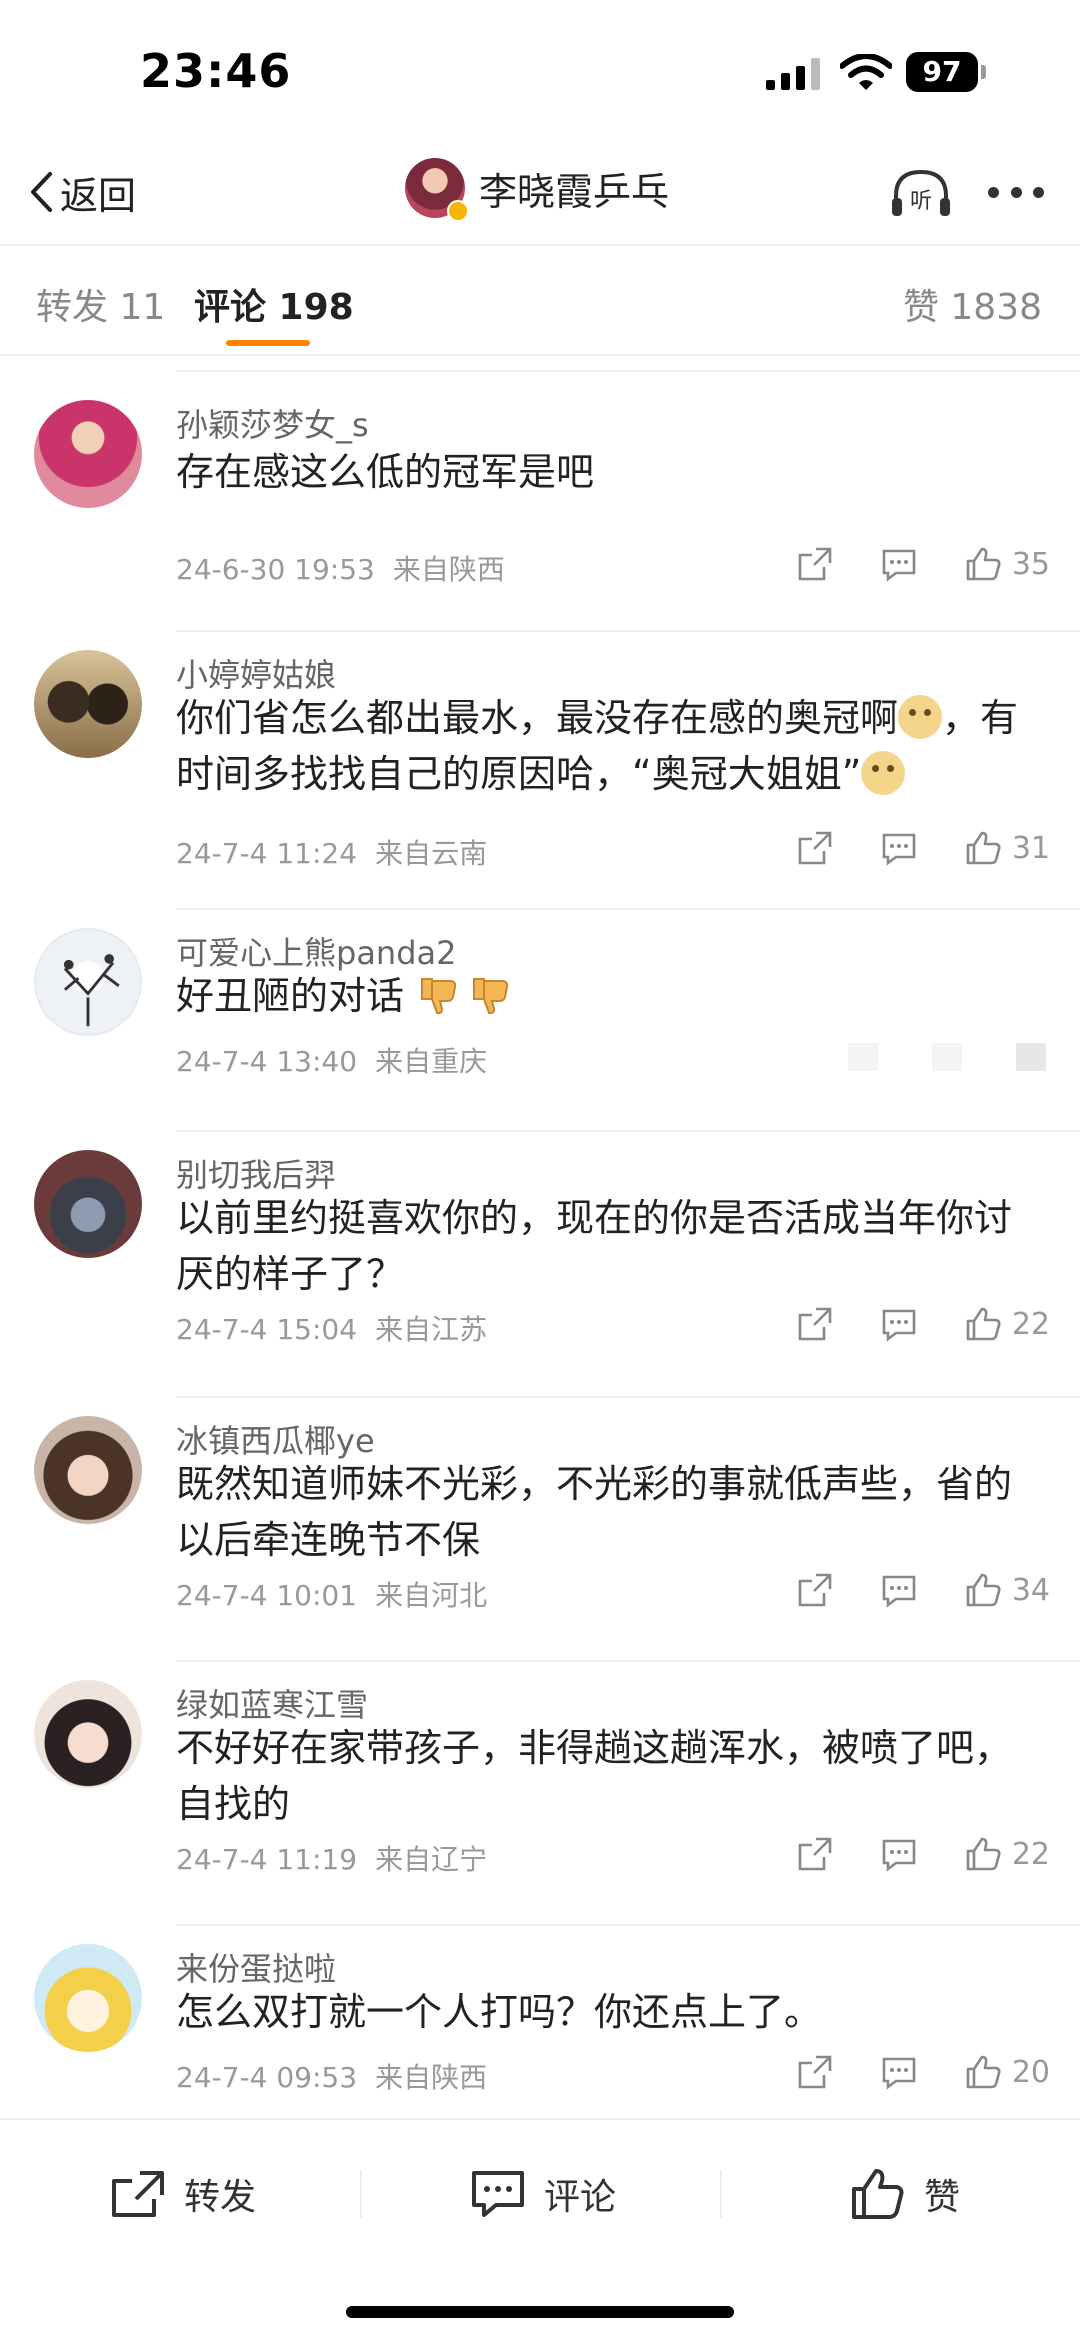 This screenshot has height=2341, width=1080. Describe the element at coordinates (594, 1246) in the screenshot. I see `comment-text: 以前里约挺喜欢你的，现在的你是否活成当年你讨厌的样子了？` at that location.